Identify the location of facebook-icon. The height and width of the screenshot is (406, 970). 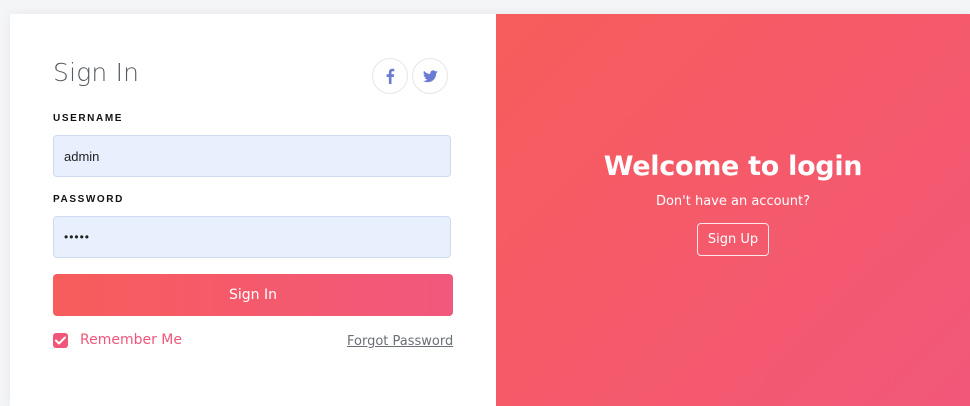
(390, 76).